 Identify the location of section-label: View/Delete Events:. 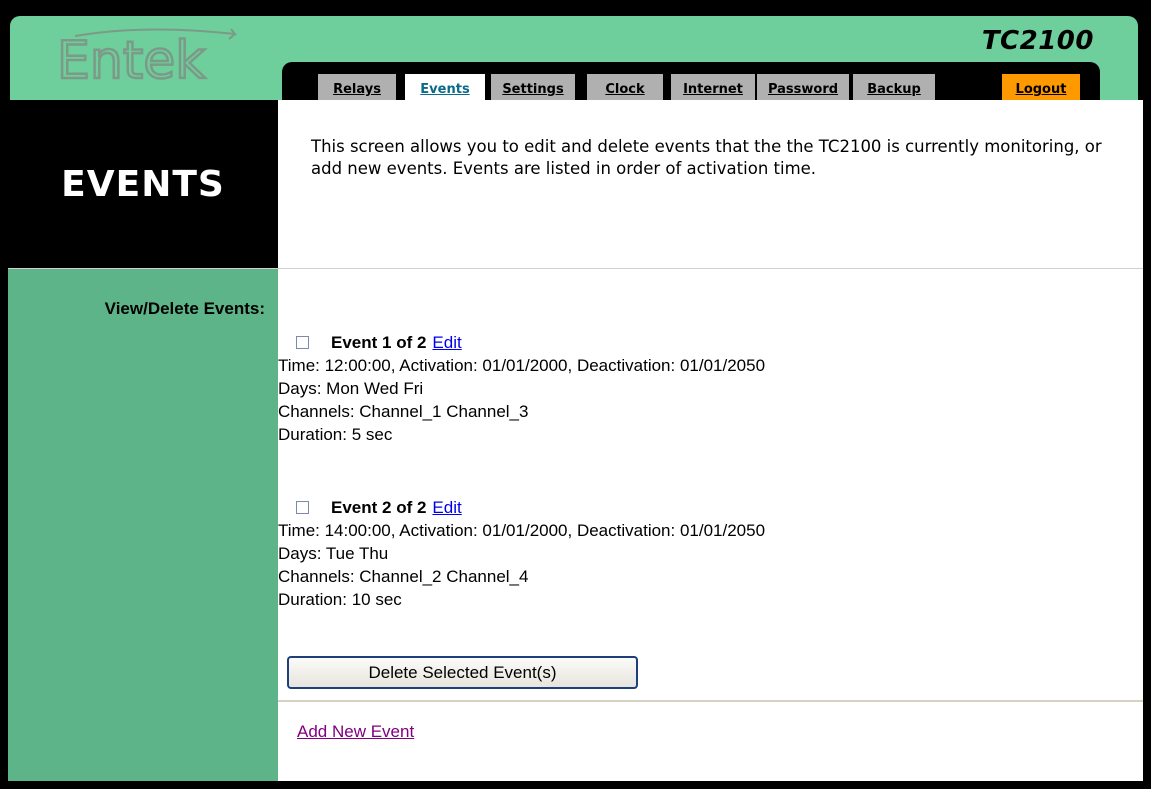
(184, 308).